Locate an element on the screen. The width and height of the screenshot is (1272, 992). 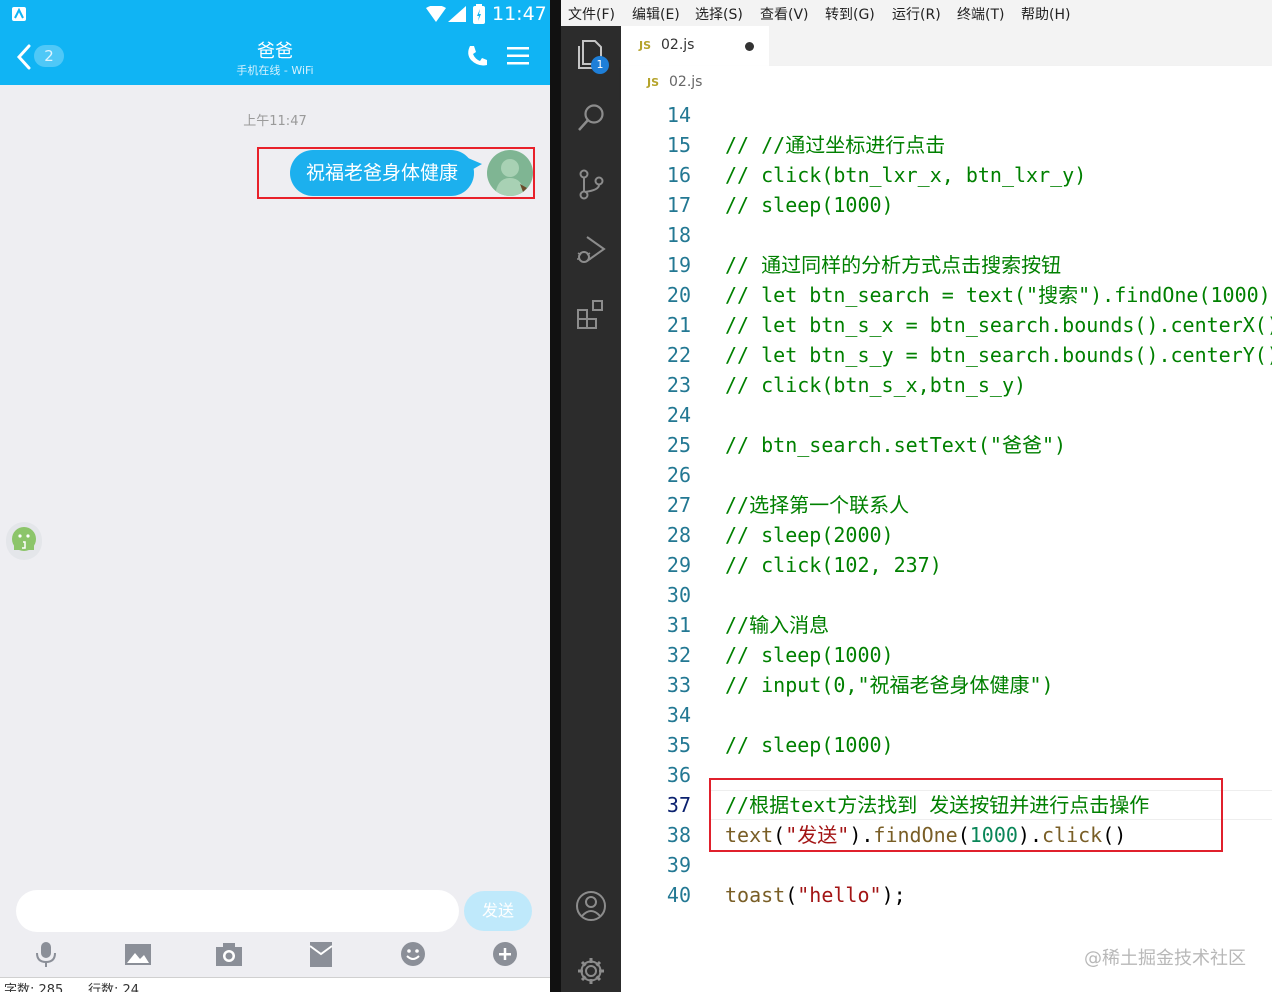
line-number: 31 is located at coordinates (678, 625).